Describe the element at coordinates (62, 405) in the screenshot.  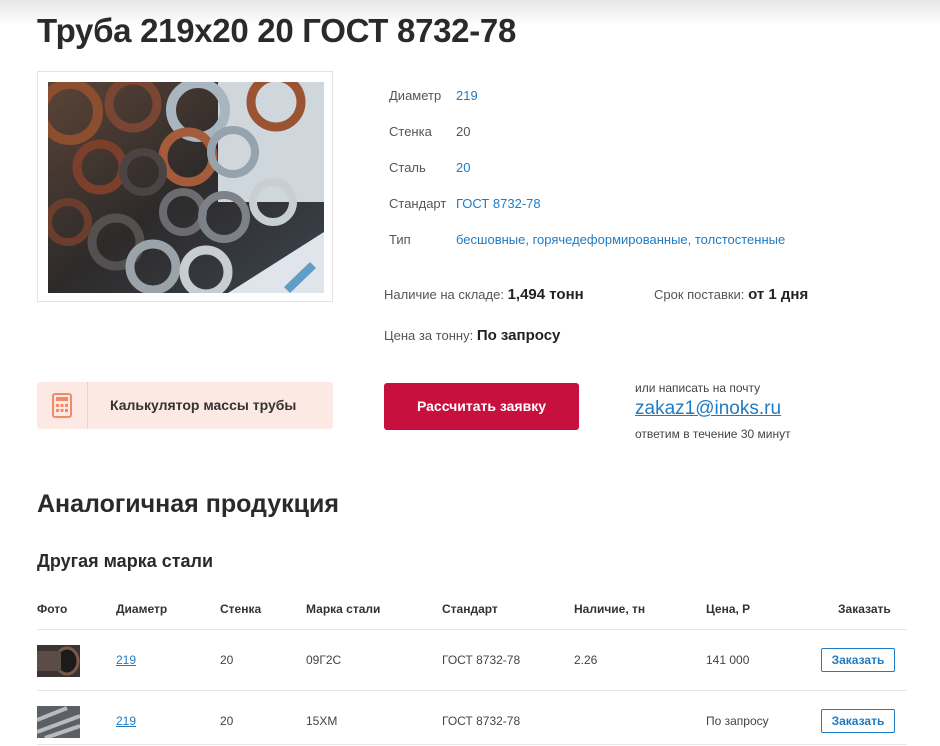
I see `calculator-icon` at that location.